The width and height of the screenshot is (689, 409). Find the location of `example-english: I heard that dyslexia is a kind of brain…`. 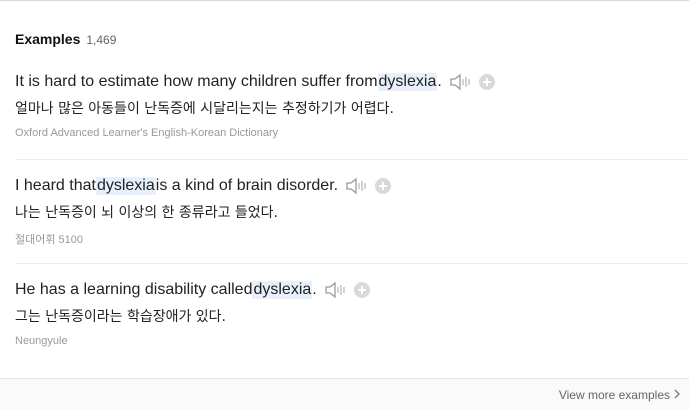

example-english: I heard that dyslexia is a kind of brain… is located at coordinates (352, 186).